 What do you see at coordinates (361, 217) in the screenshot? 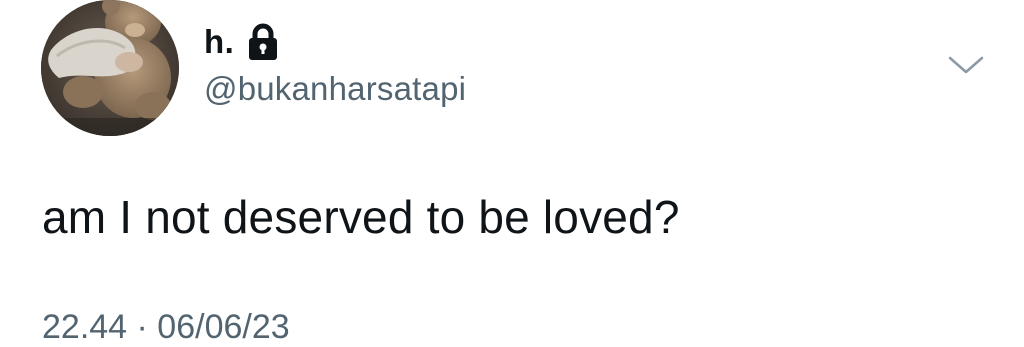
I see `tweet-text: am I not deserved to be loved?` at bounding box center [361, 217].